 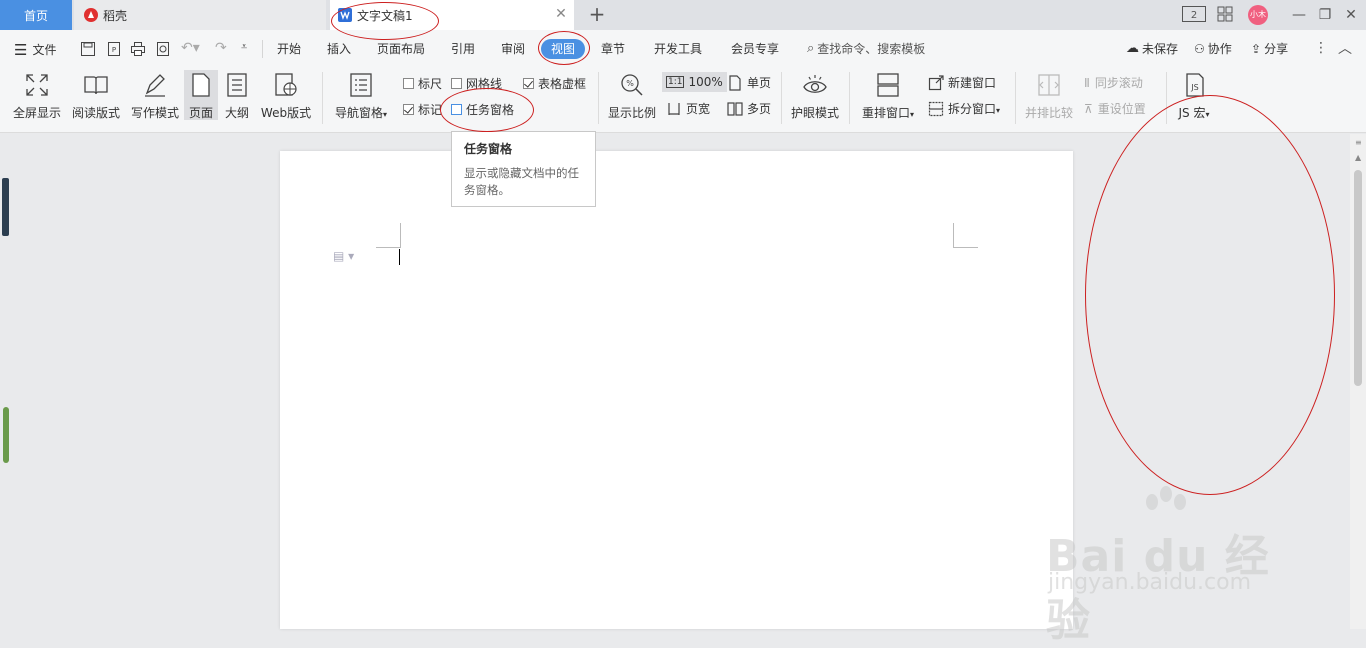 I want to click on tab-chapter: 章节, so click(x=613, y=48).